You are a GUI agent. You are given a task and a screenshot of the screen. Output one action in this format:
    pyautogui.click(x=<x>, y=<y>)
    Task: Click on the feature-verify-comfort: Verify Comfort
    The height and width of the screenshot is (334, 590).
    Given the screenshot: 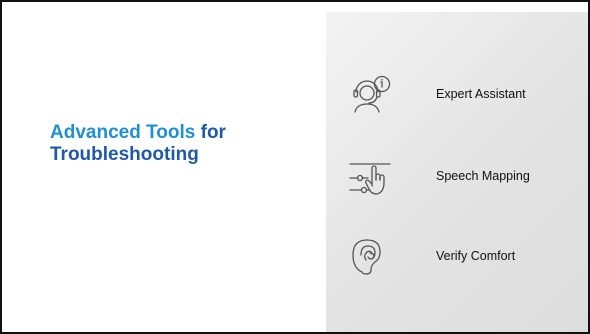 What is the action you would take?
    pyautogui.click(x=468, y=256)
    